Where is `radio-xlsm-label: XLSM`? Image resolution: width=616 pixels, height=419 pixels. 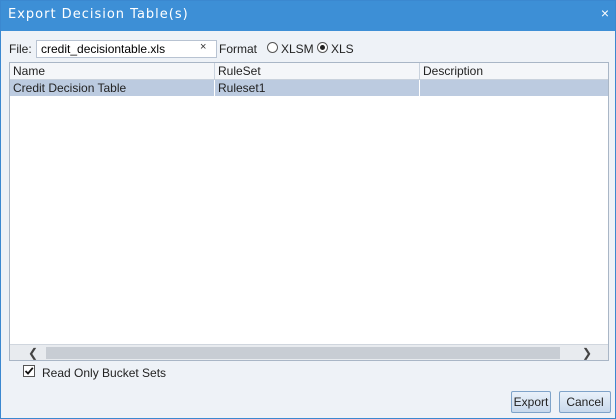 radio-xlsm-label: XLSM is located at coordinates (297, 49).